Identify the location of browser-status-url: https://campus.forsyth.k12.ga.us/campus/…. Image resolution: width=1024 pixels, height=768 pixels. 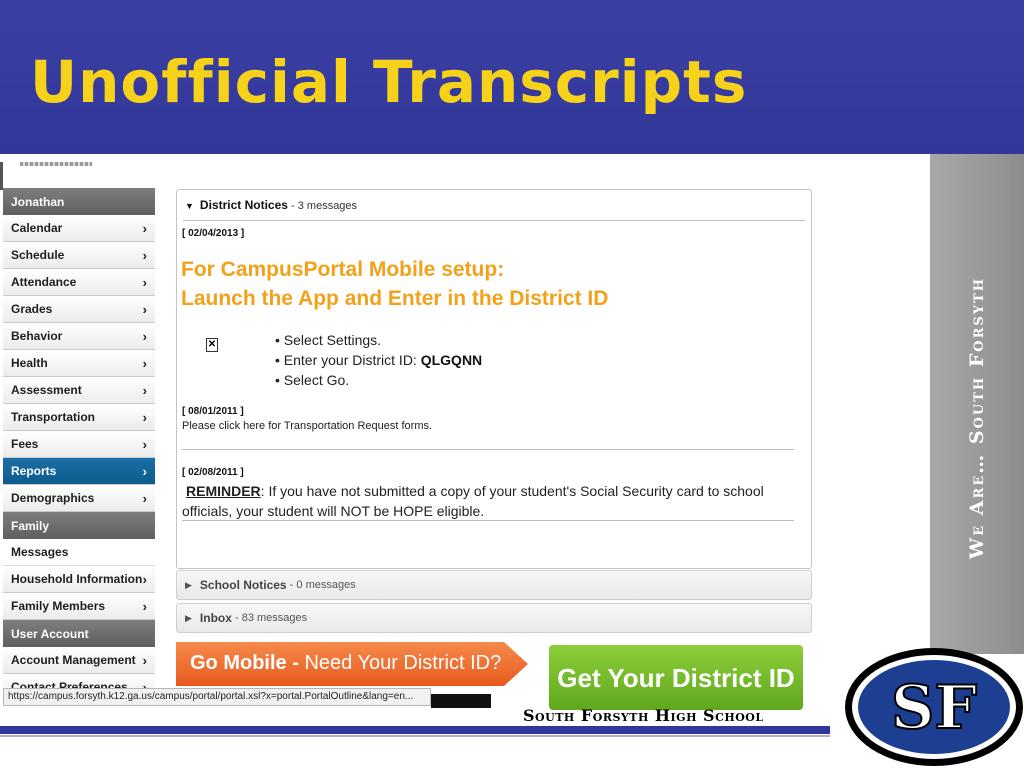
(217, 697).